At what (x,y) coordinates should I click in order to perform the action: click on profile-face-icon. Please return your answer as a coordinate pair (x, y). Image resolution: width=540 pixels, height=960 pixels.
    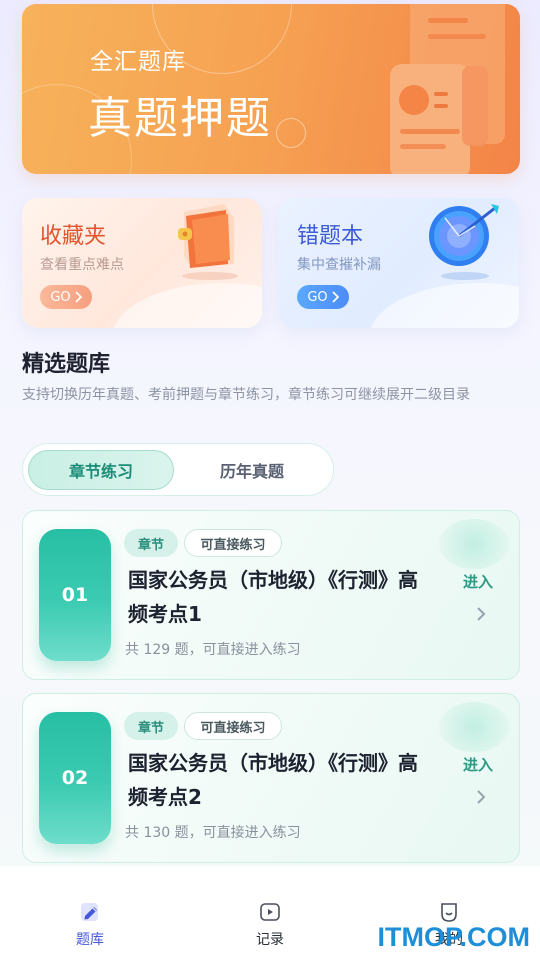
    Looking at the image, I should click on (449, 912).